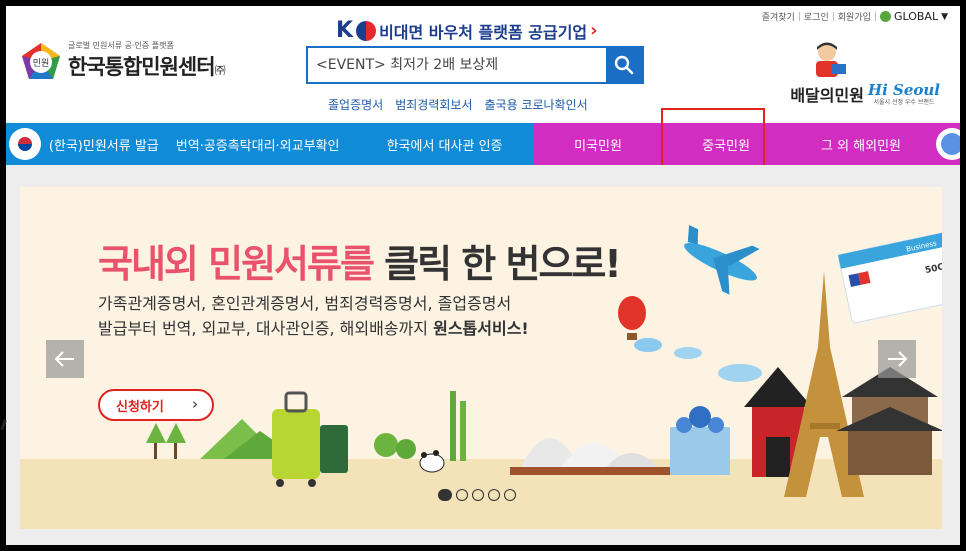 The width and height of the screenshot is (966, 551). What do you see at coordinates (726, 144) in the screenshot?
I see `nav-item-china: 중국민원` at bounding box center [726, 144].